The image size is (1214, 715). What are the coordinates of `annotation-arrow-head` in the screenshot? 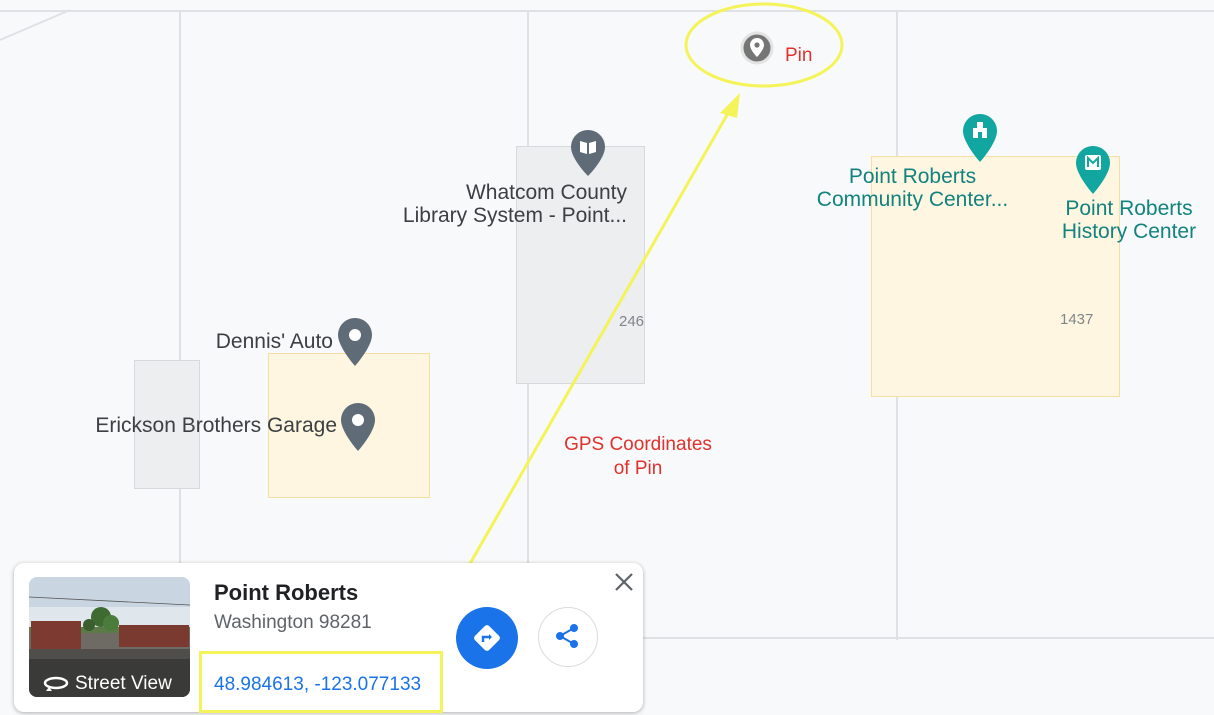 It's located at (730, 105).